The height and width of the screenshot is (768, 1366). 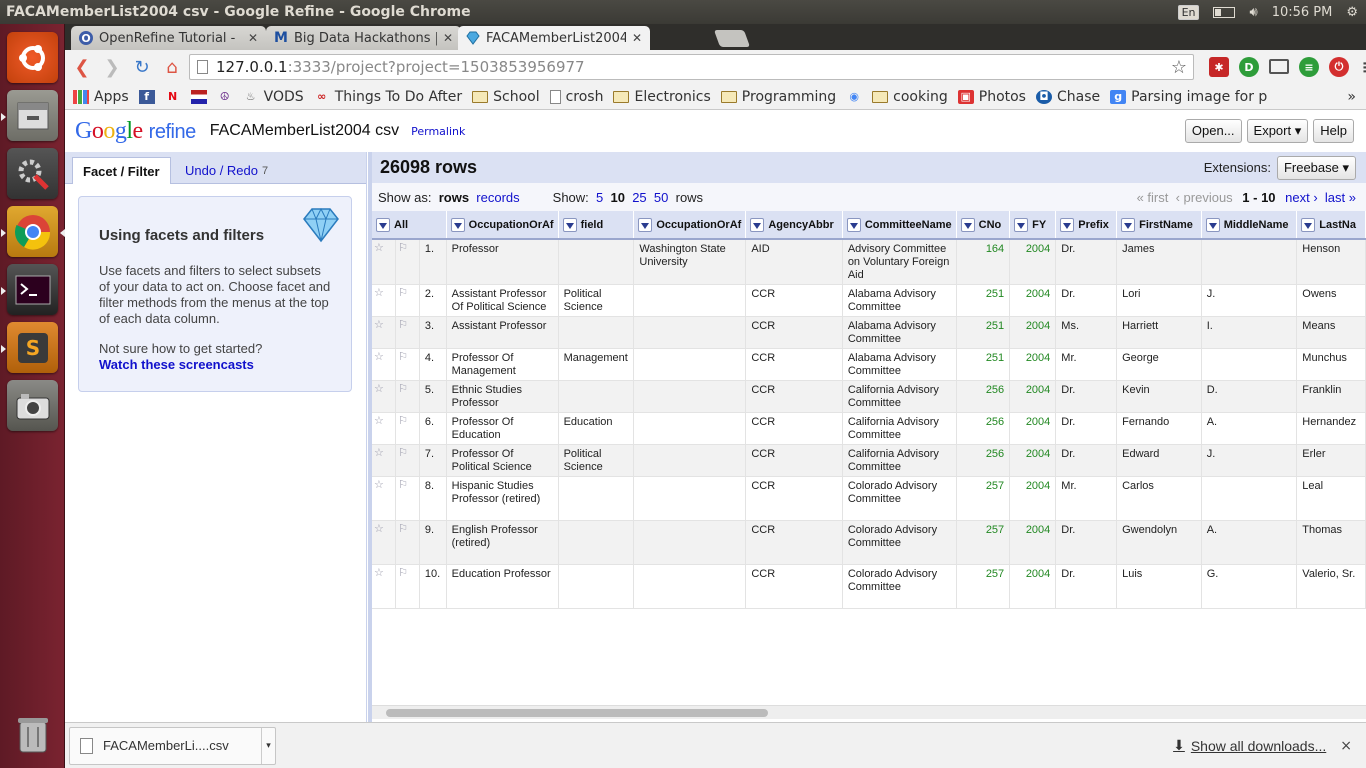 I want to click on table-cell: AID, so click(x=794, y=262).